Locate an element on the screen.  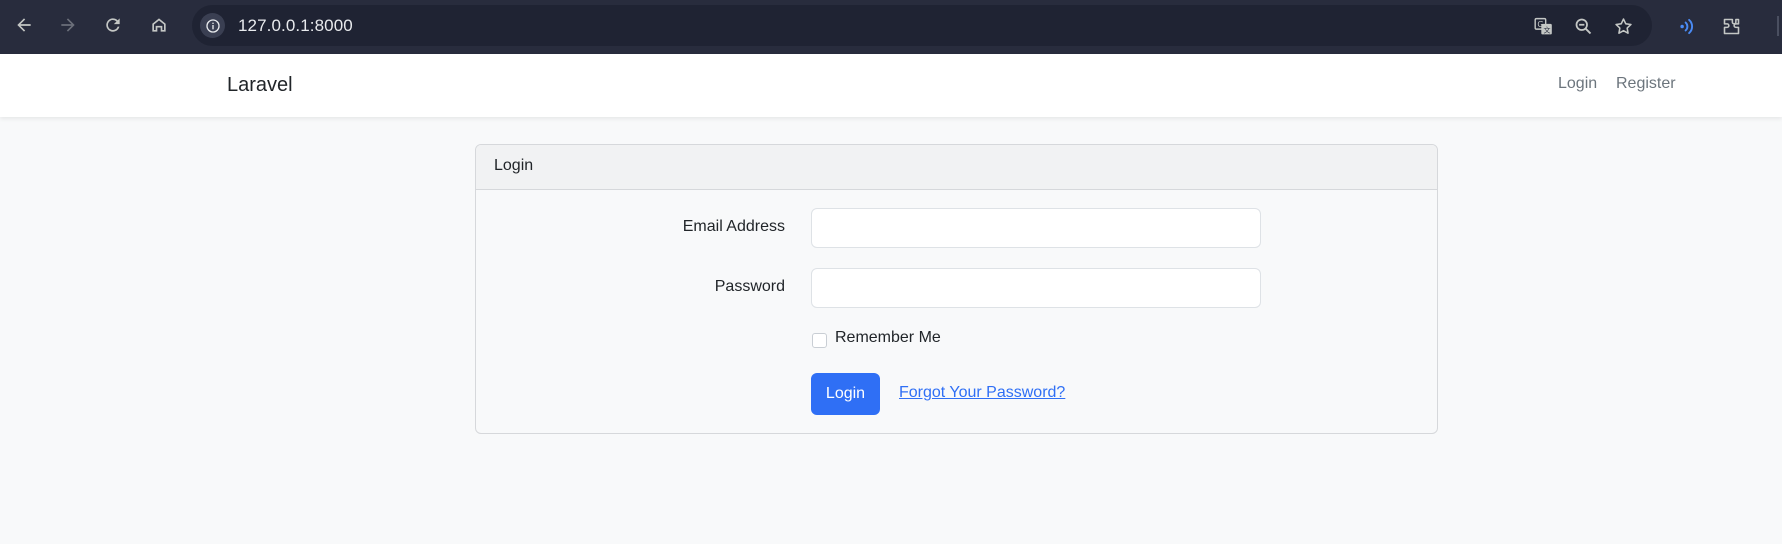
back-icon is located at coordinates (24, 25).